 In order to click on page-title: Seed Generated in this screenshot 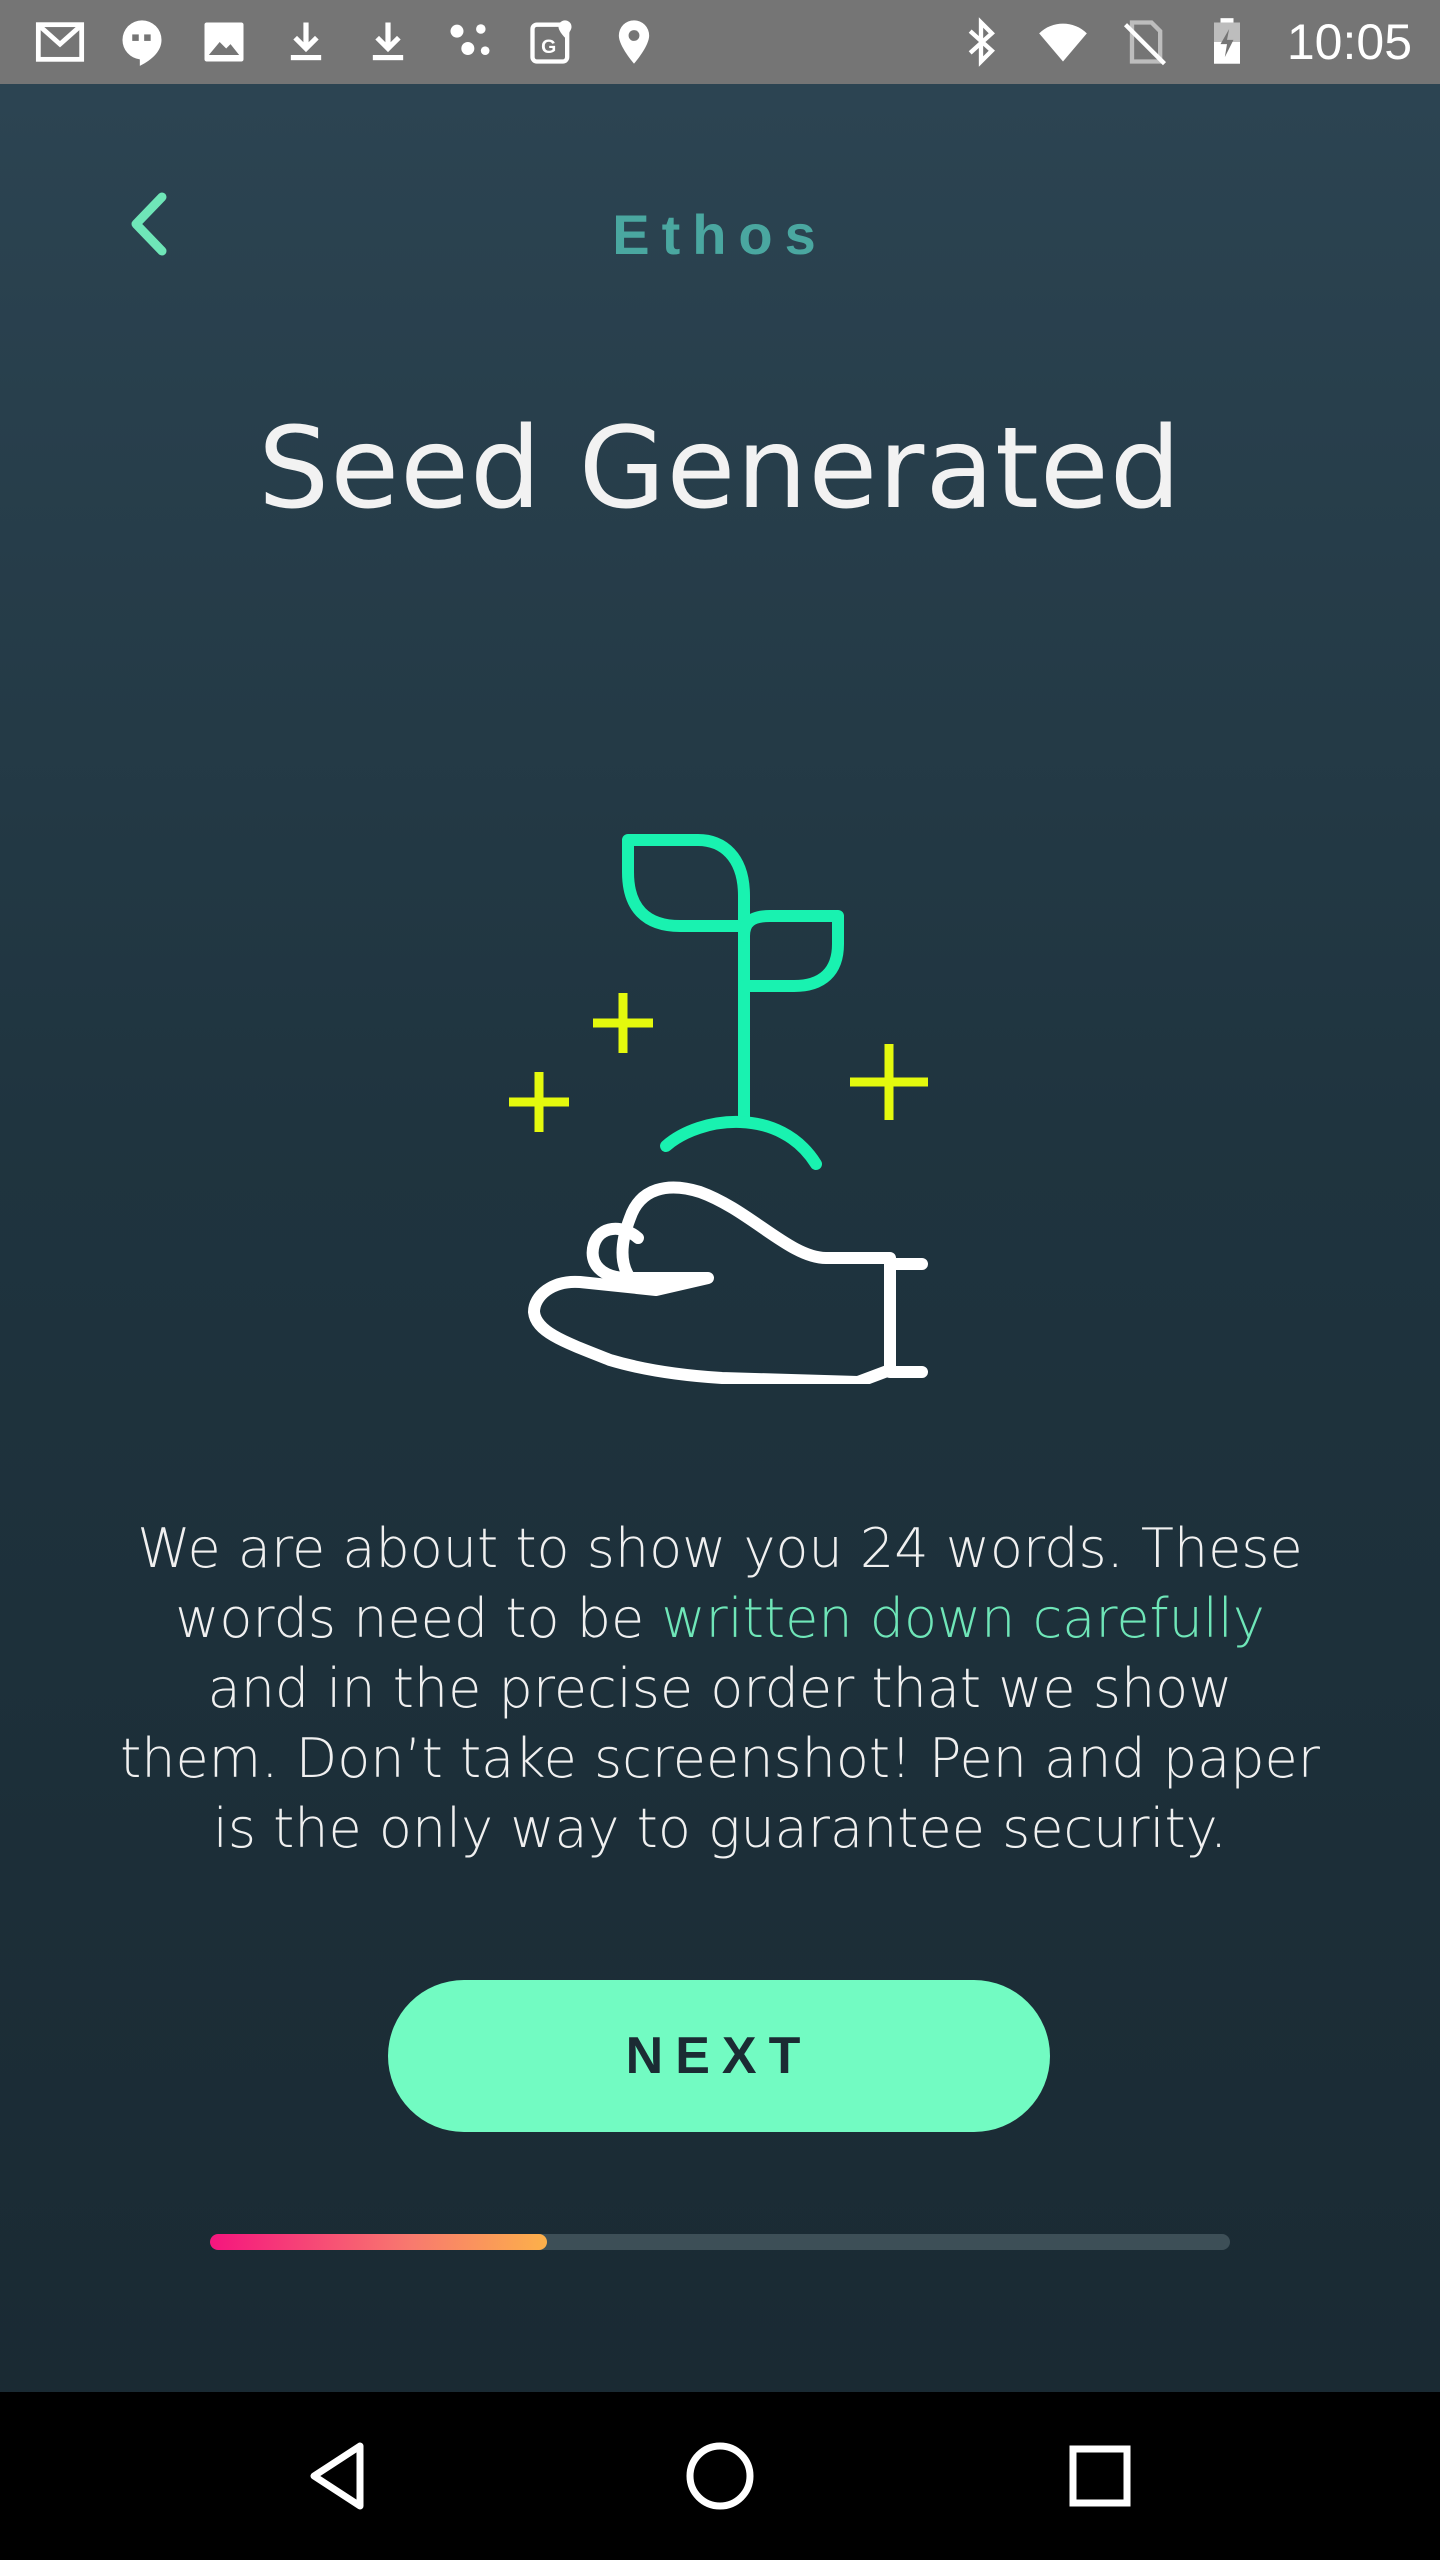, I will do `click(720, 469)`.